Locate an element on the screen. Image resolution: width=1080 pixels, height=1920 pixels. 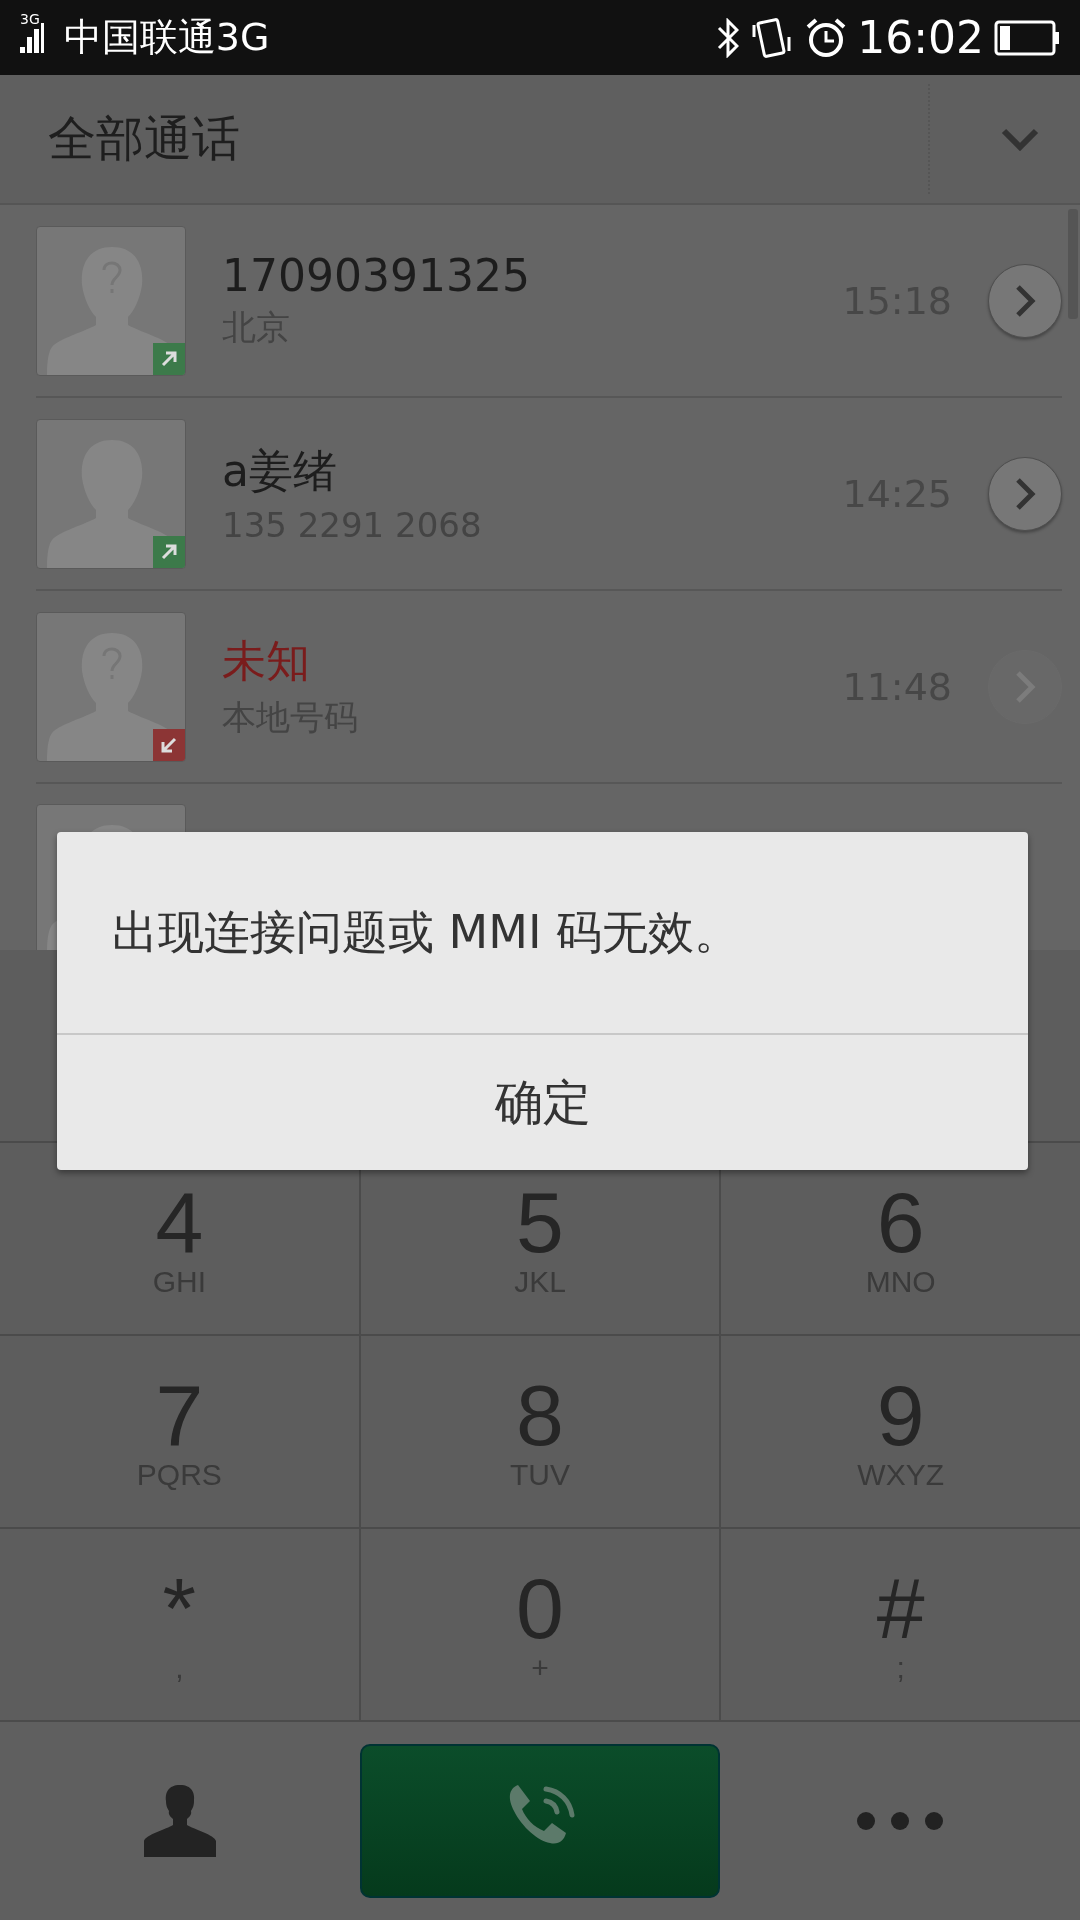
carrier-name: 中国联通3G is located at coordinates (166, 37).